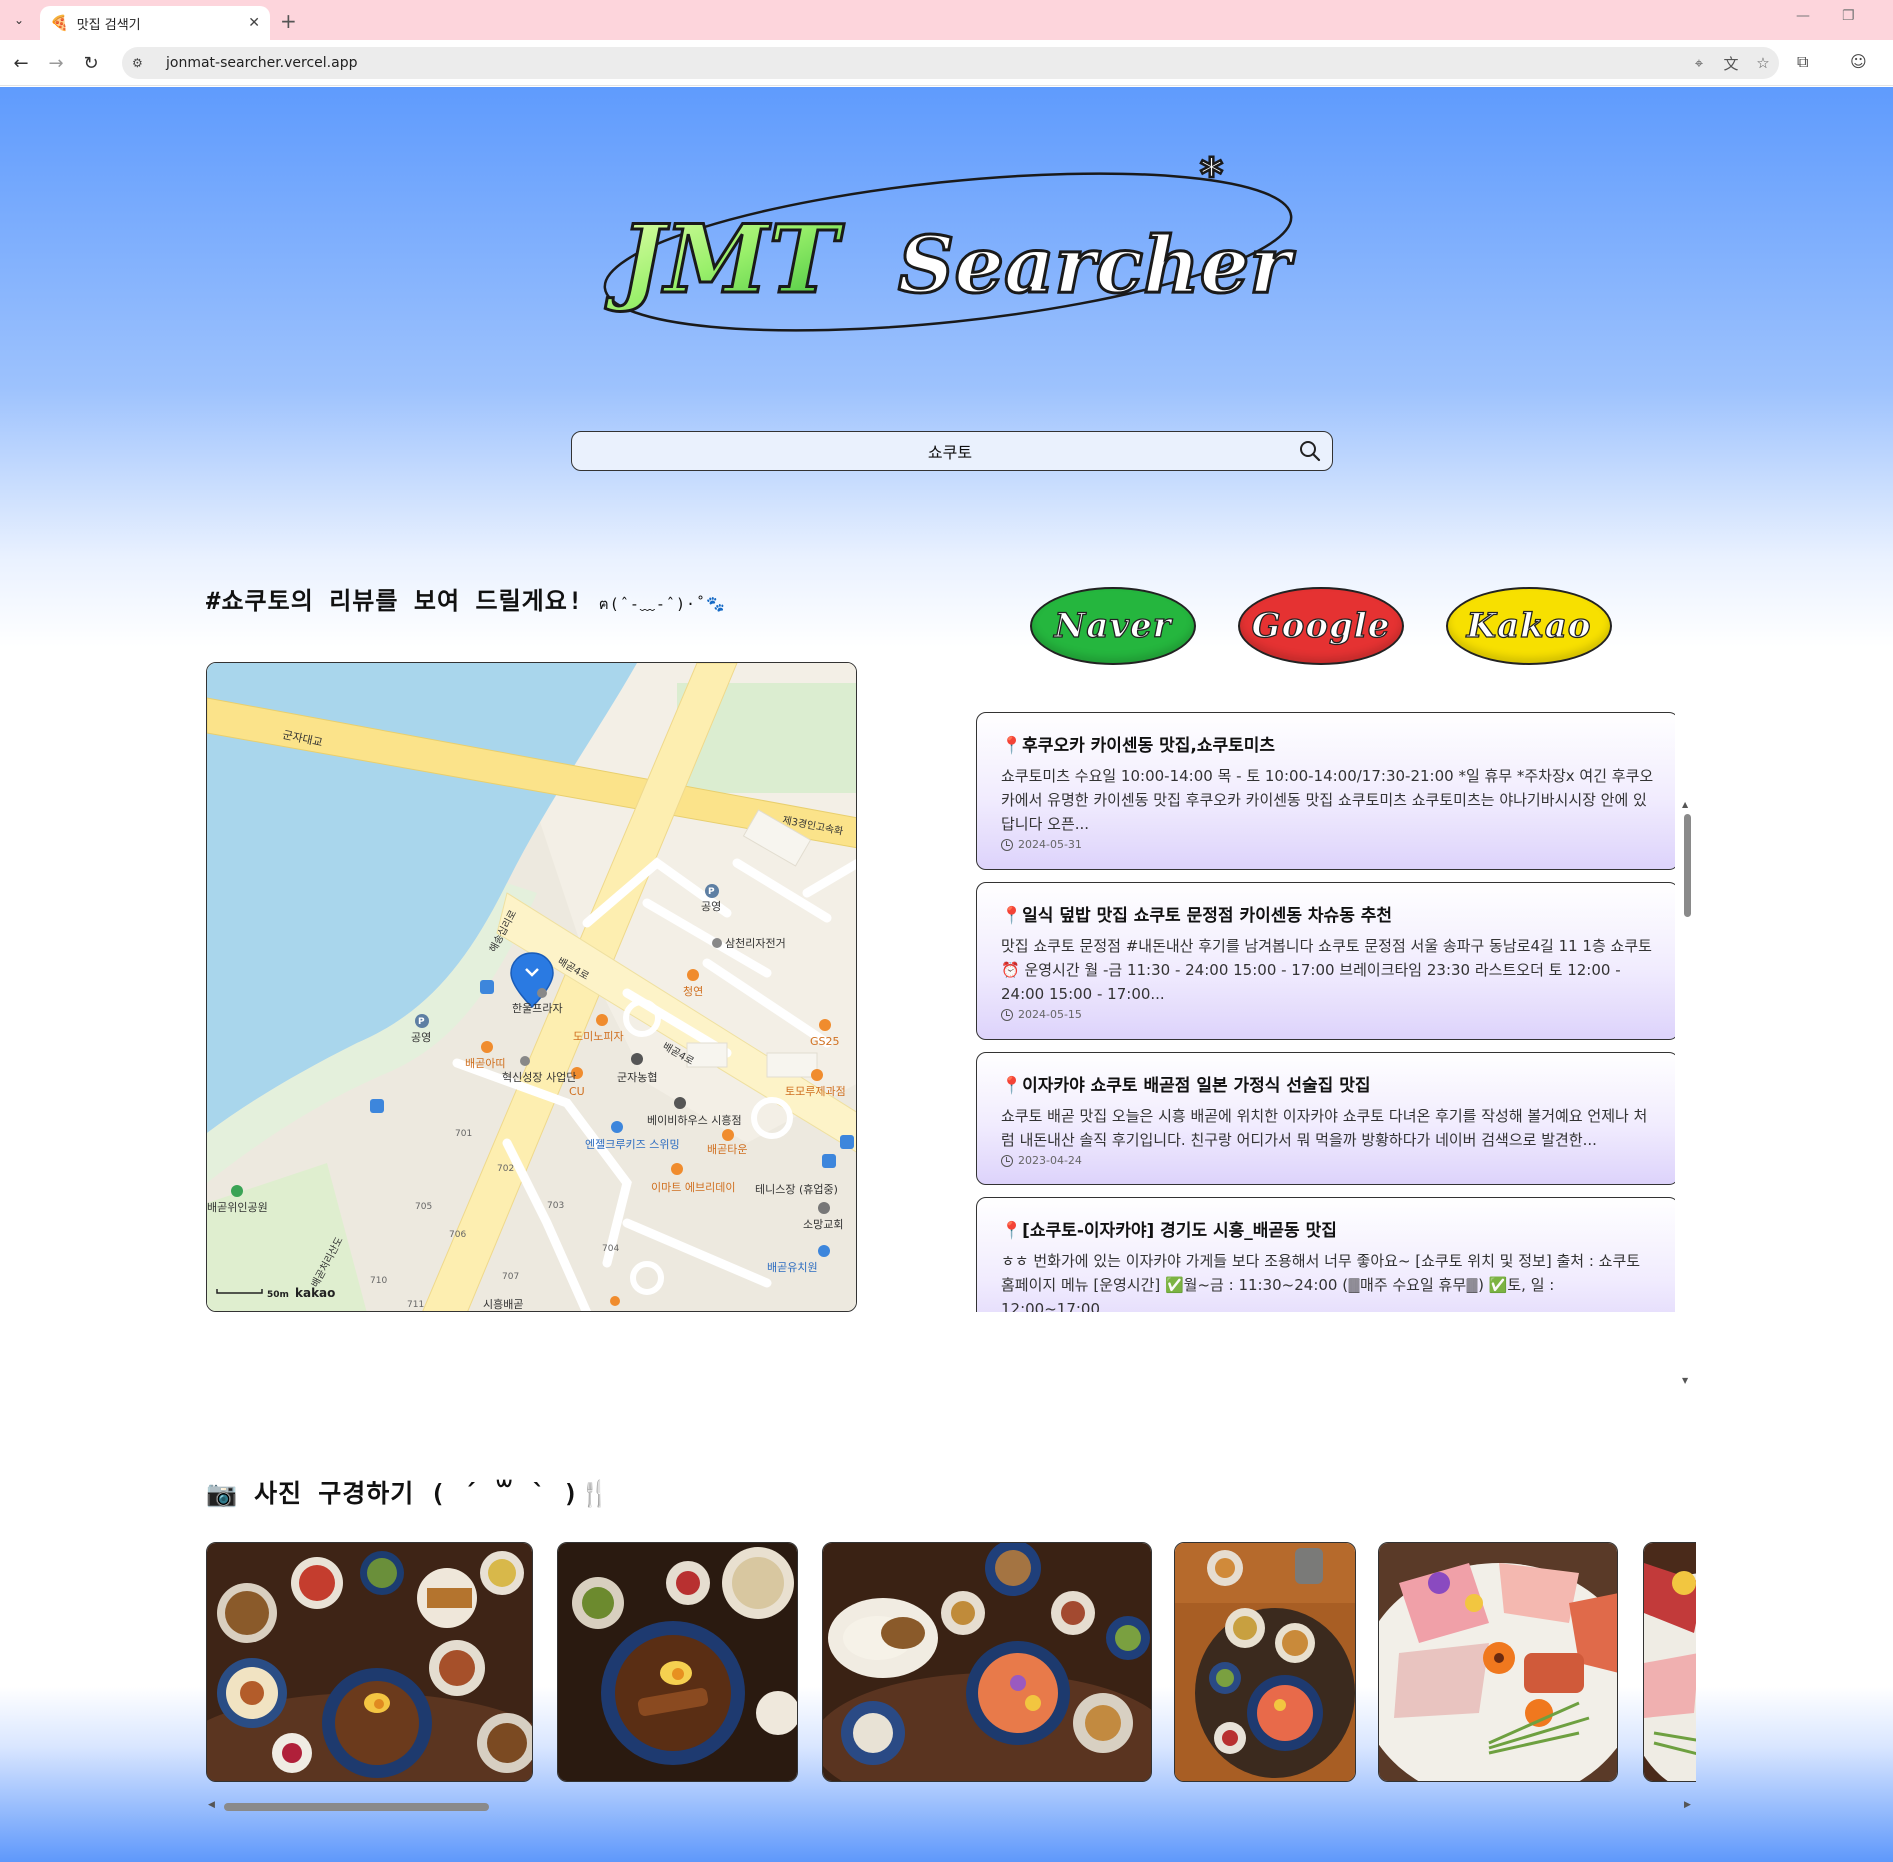 This screenshot has width=1893, height=1862. What do you see at coordinates (1050, 1014) in the screenshot?
I see `review-date-text: 2024-05-15` at bounding box center [1050, 1014].